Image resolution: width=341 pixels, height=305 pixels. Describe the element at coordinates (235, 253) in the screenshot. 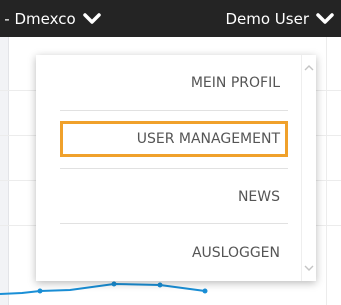

I see `menu-item-label: AUSLOGGEN` at that location.